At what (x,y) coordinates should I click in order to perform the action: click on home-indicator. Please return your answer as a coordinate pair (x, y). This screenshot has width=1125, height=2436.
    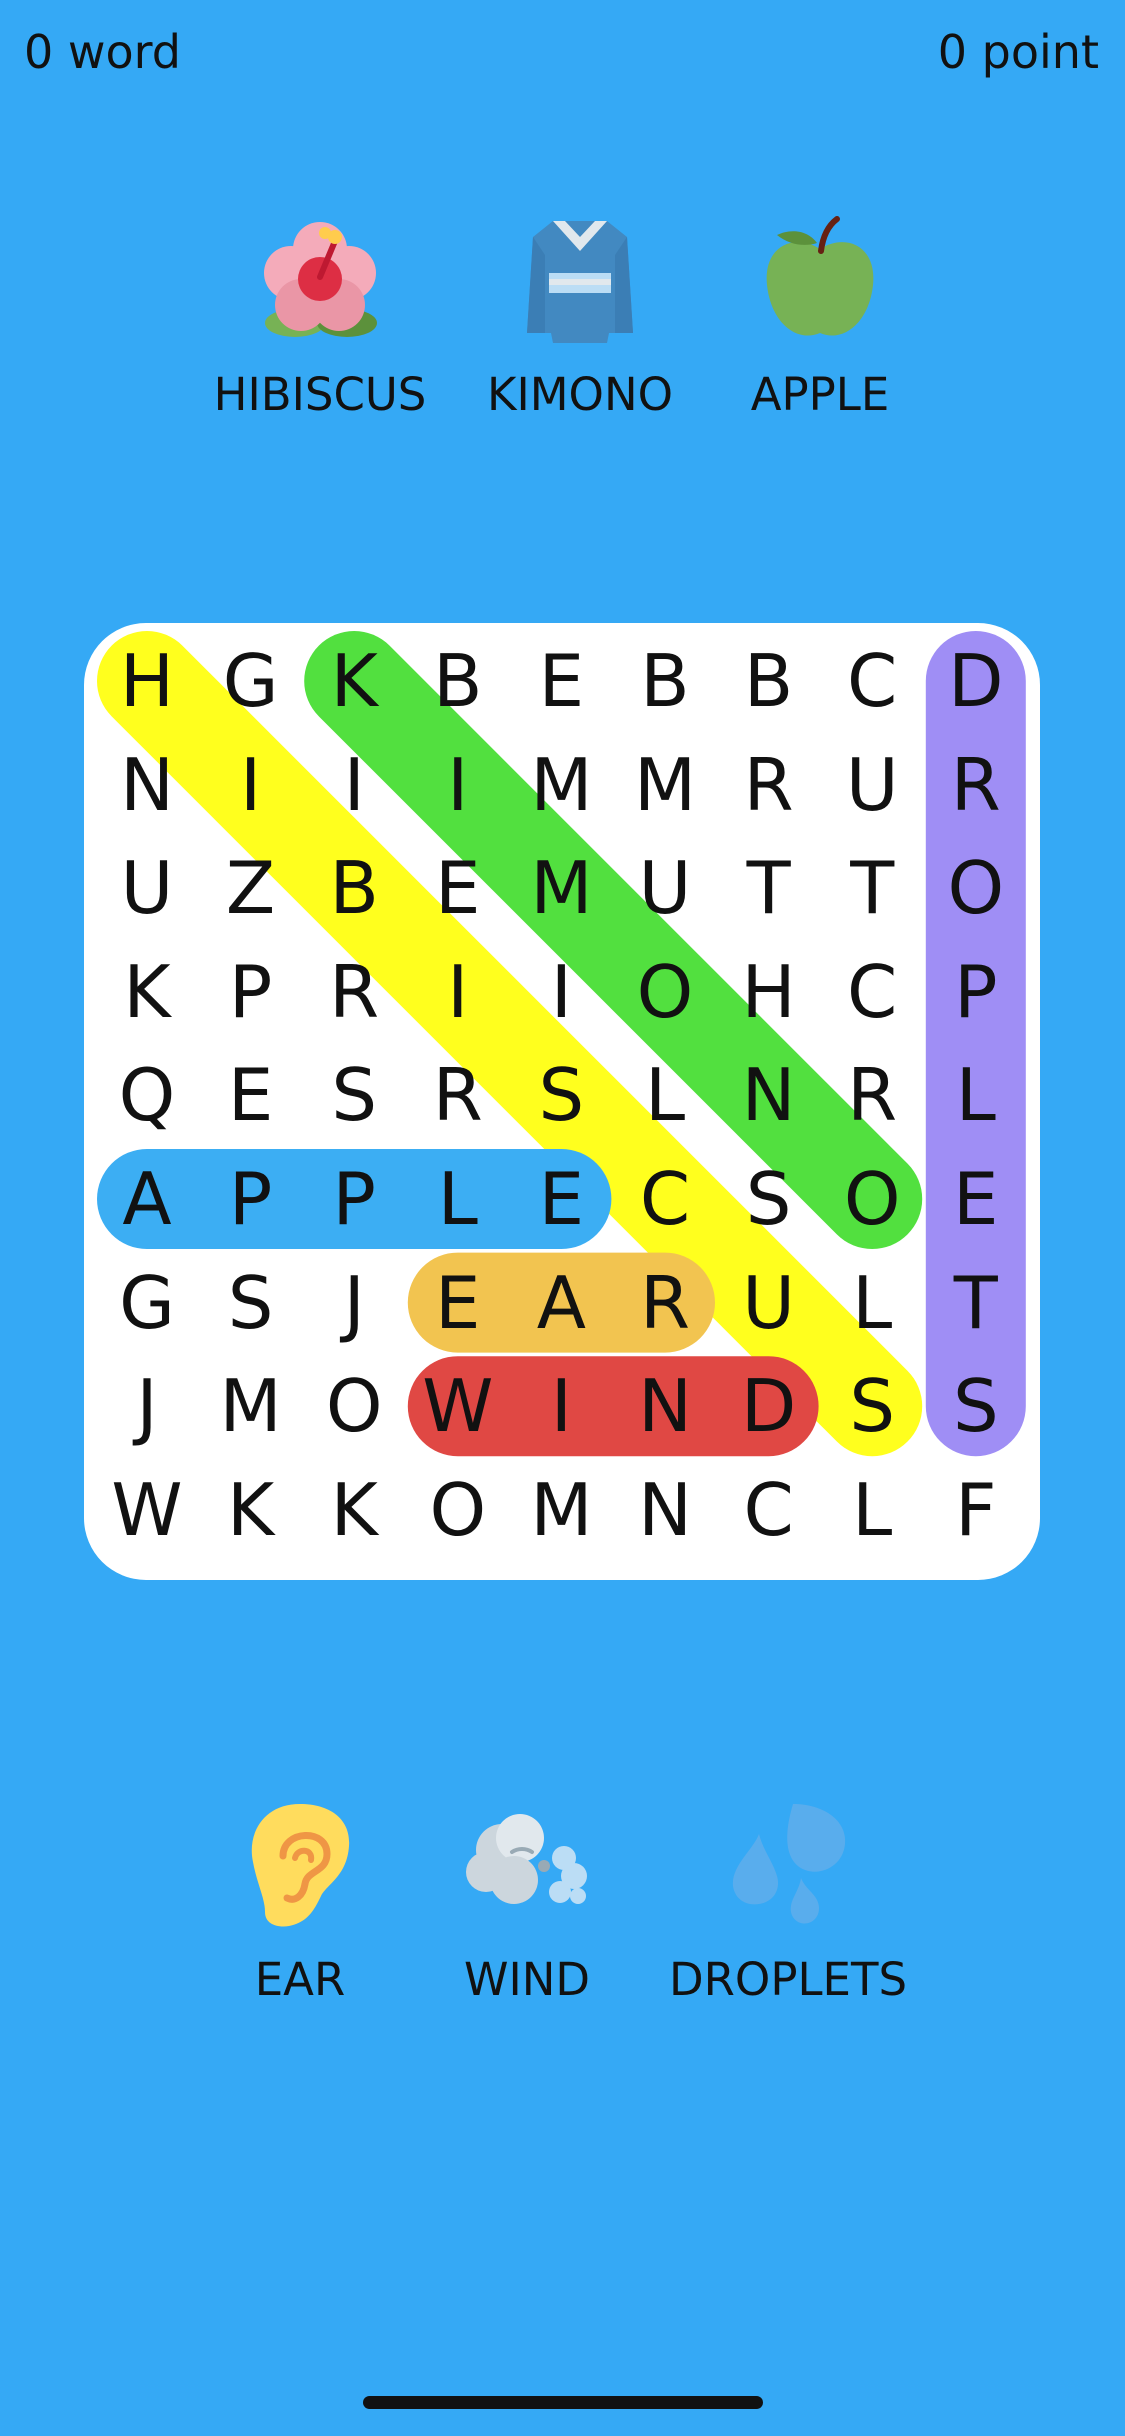
    Looking at the image, I should click on (563, 2402).